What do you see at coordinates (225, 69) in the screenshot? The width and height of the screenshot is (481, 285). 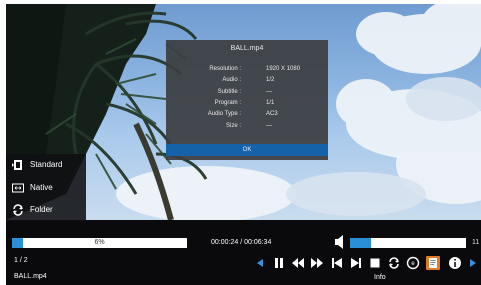 I see `info-label: Resolution :` at bounding box center [225, 69].